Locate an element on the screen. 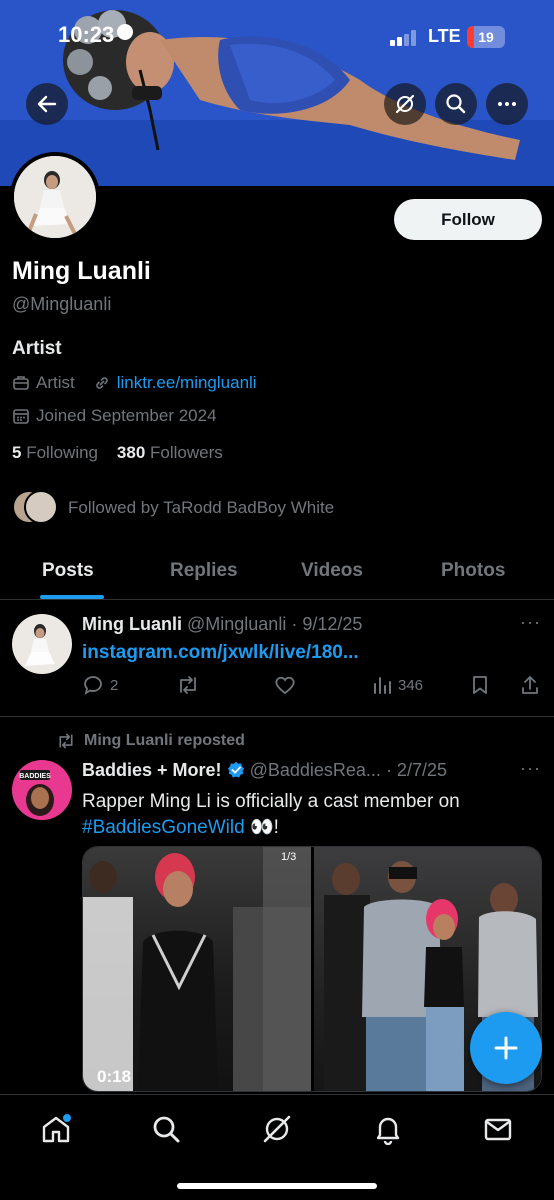 The image size is (554, 1200). network-type: LTE is located at coordinates (444, 36).